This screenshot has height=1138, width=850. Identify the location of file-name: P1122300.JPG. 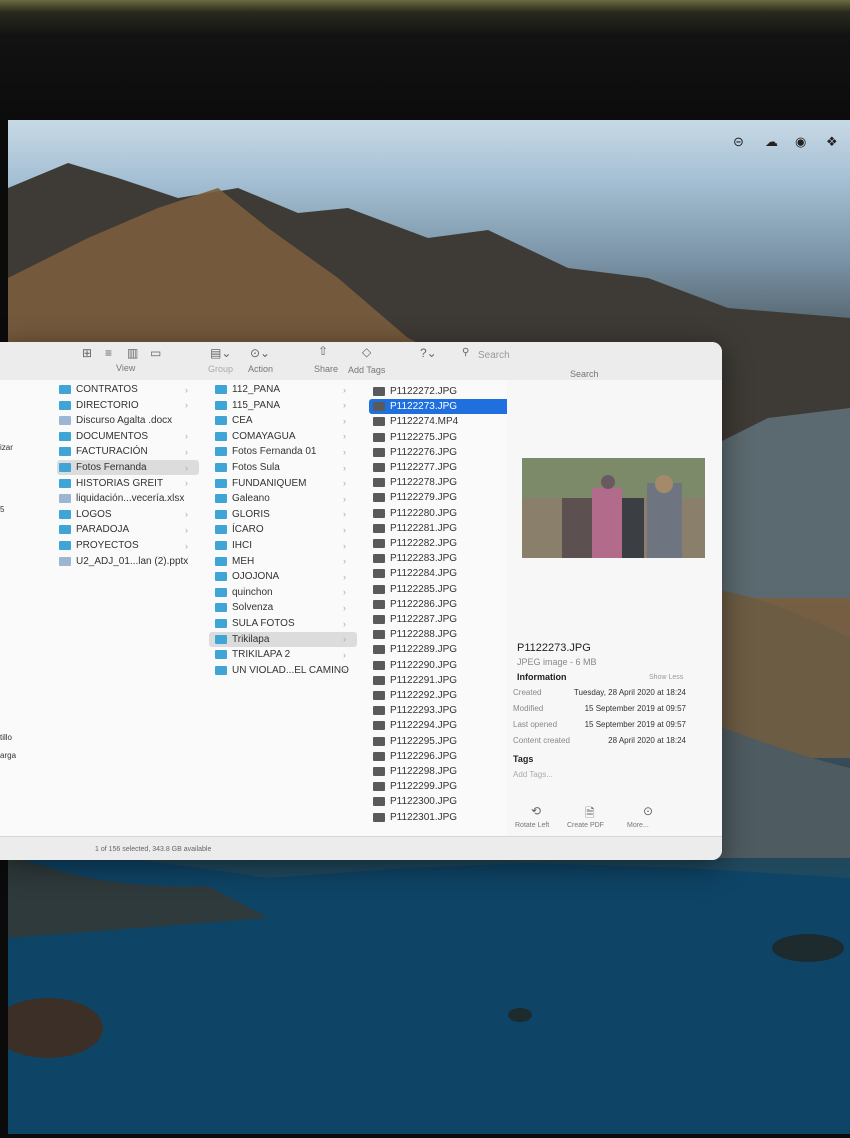
(424, 802).